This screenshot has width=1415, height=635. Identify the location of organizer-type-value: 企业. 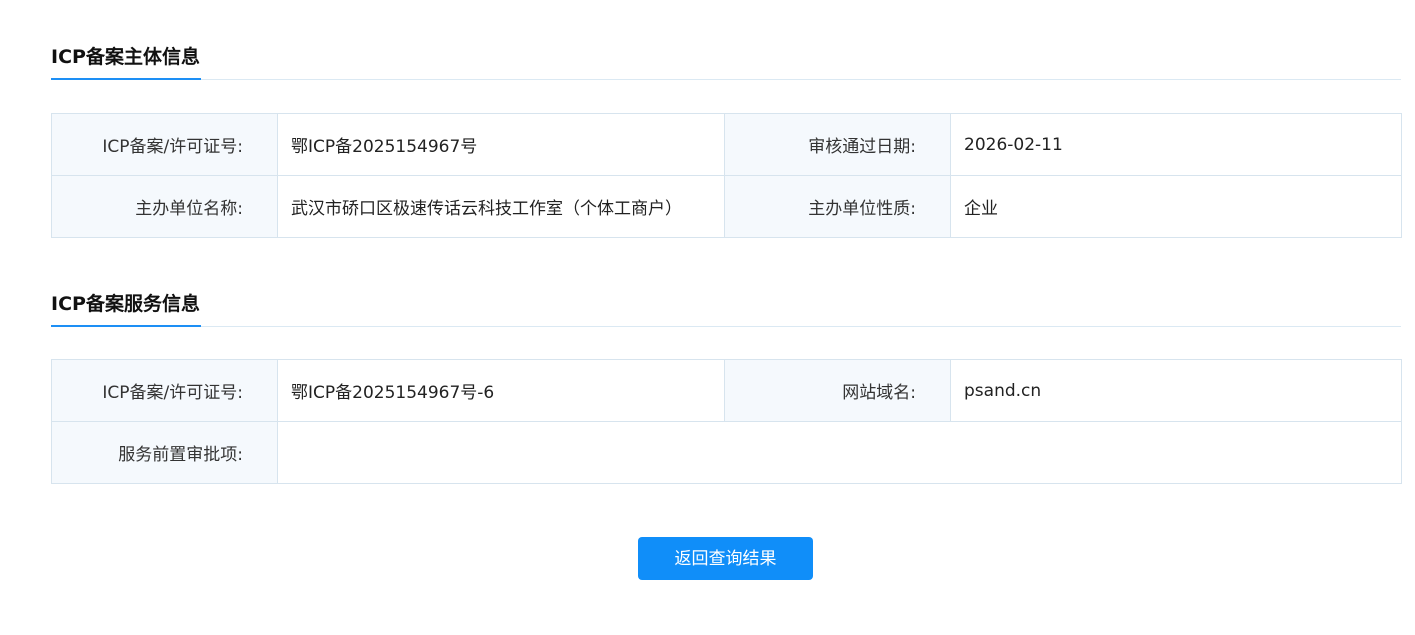
(1176, 206).